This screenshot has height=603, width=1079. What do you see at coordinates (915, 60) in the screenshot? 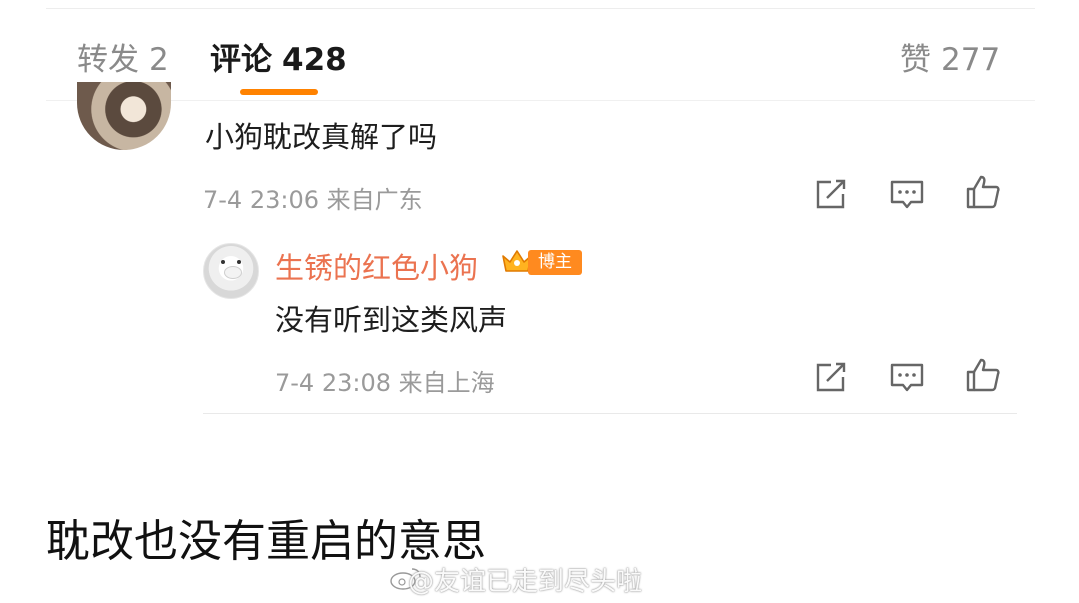
I see `tab-like-label: 赞` at bounding box center [915, 60].